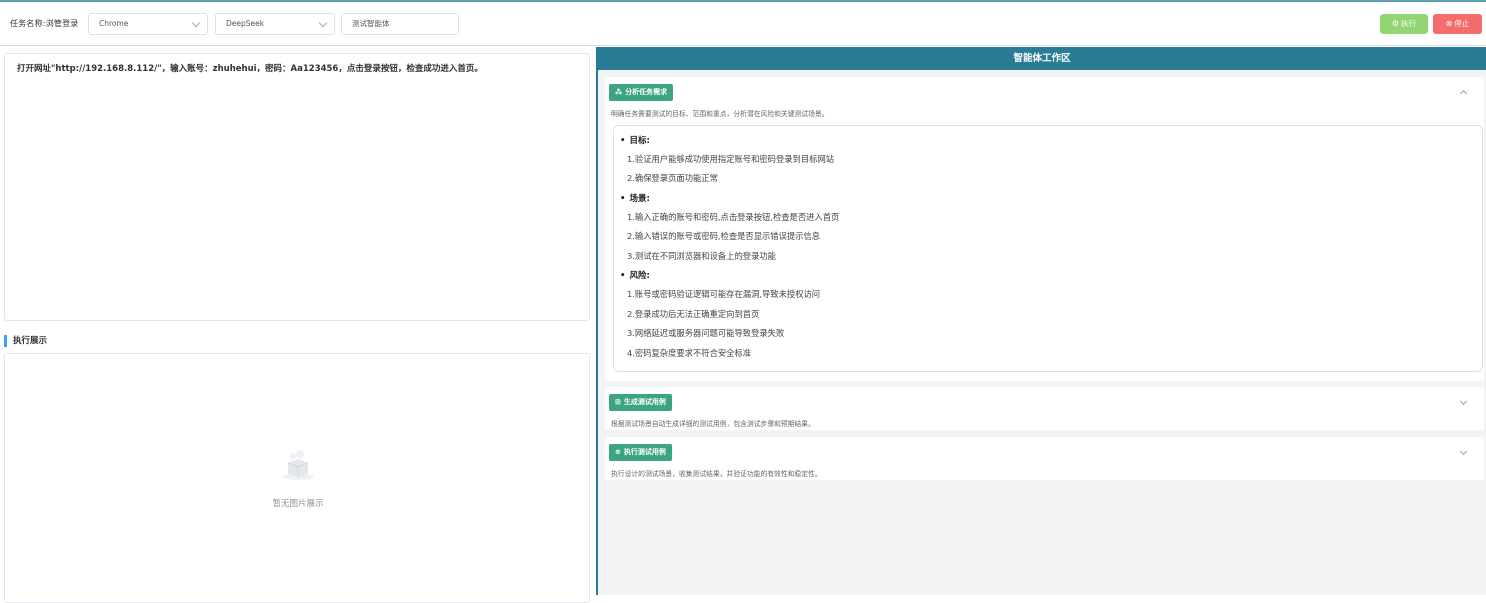 Image resolution: width=1486 pixels, height=603 pixels. What do you see at coordinates (701, 256) in the screenshot?
I see `list-item: 3.测试在不同浏览器和设备上的登录功能` at bounding box center [701, 256].